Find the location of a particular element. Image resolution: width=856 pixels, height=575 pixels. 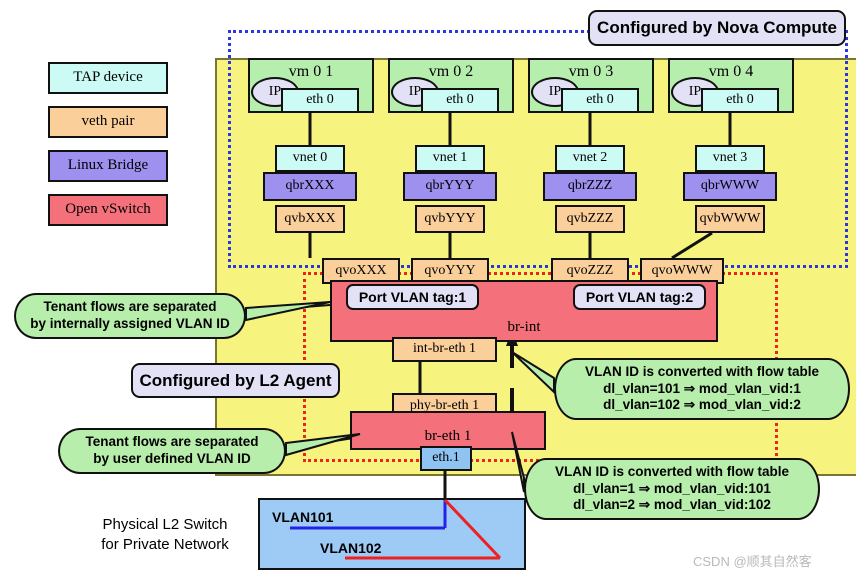

watermark-text: CSDN @顺其自然客 is located at coordinates (752, 561).